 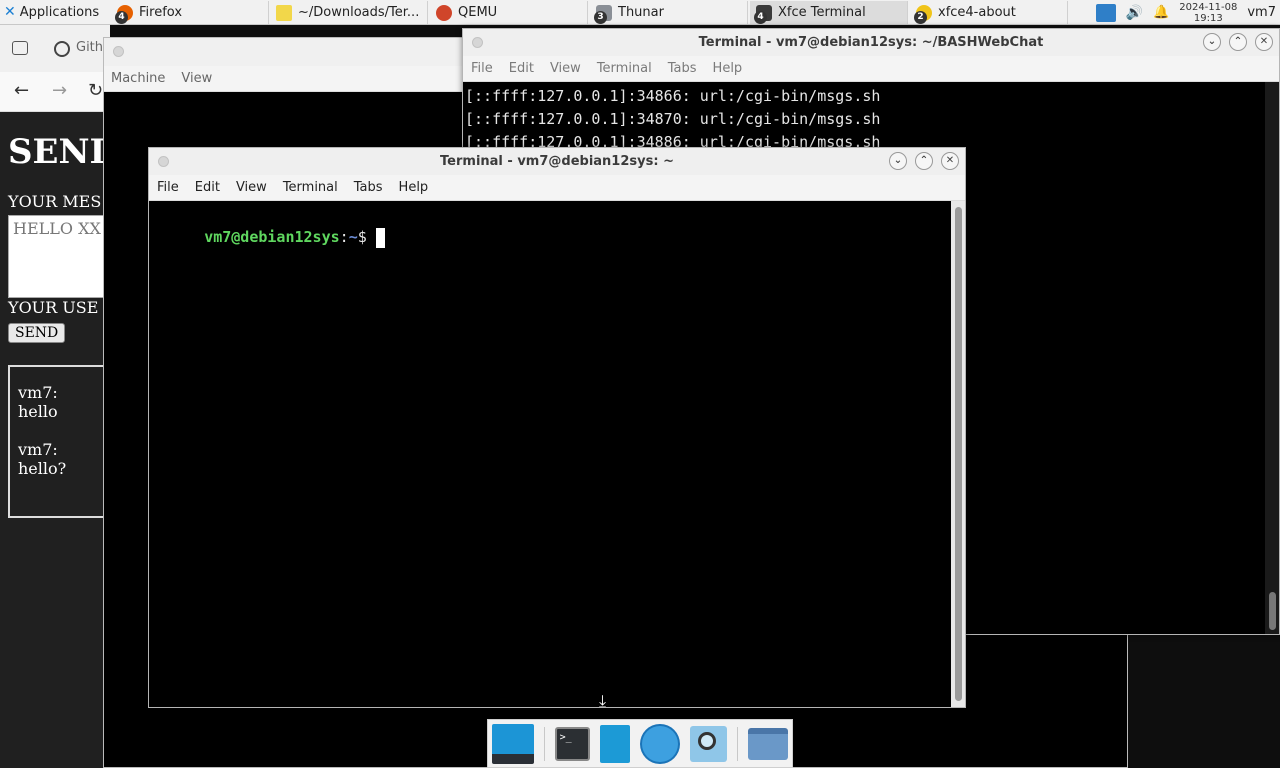 I want to click on message-label: YOUR MES, so click(x=55, y=201).